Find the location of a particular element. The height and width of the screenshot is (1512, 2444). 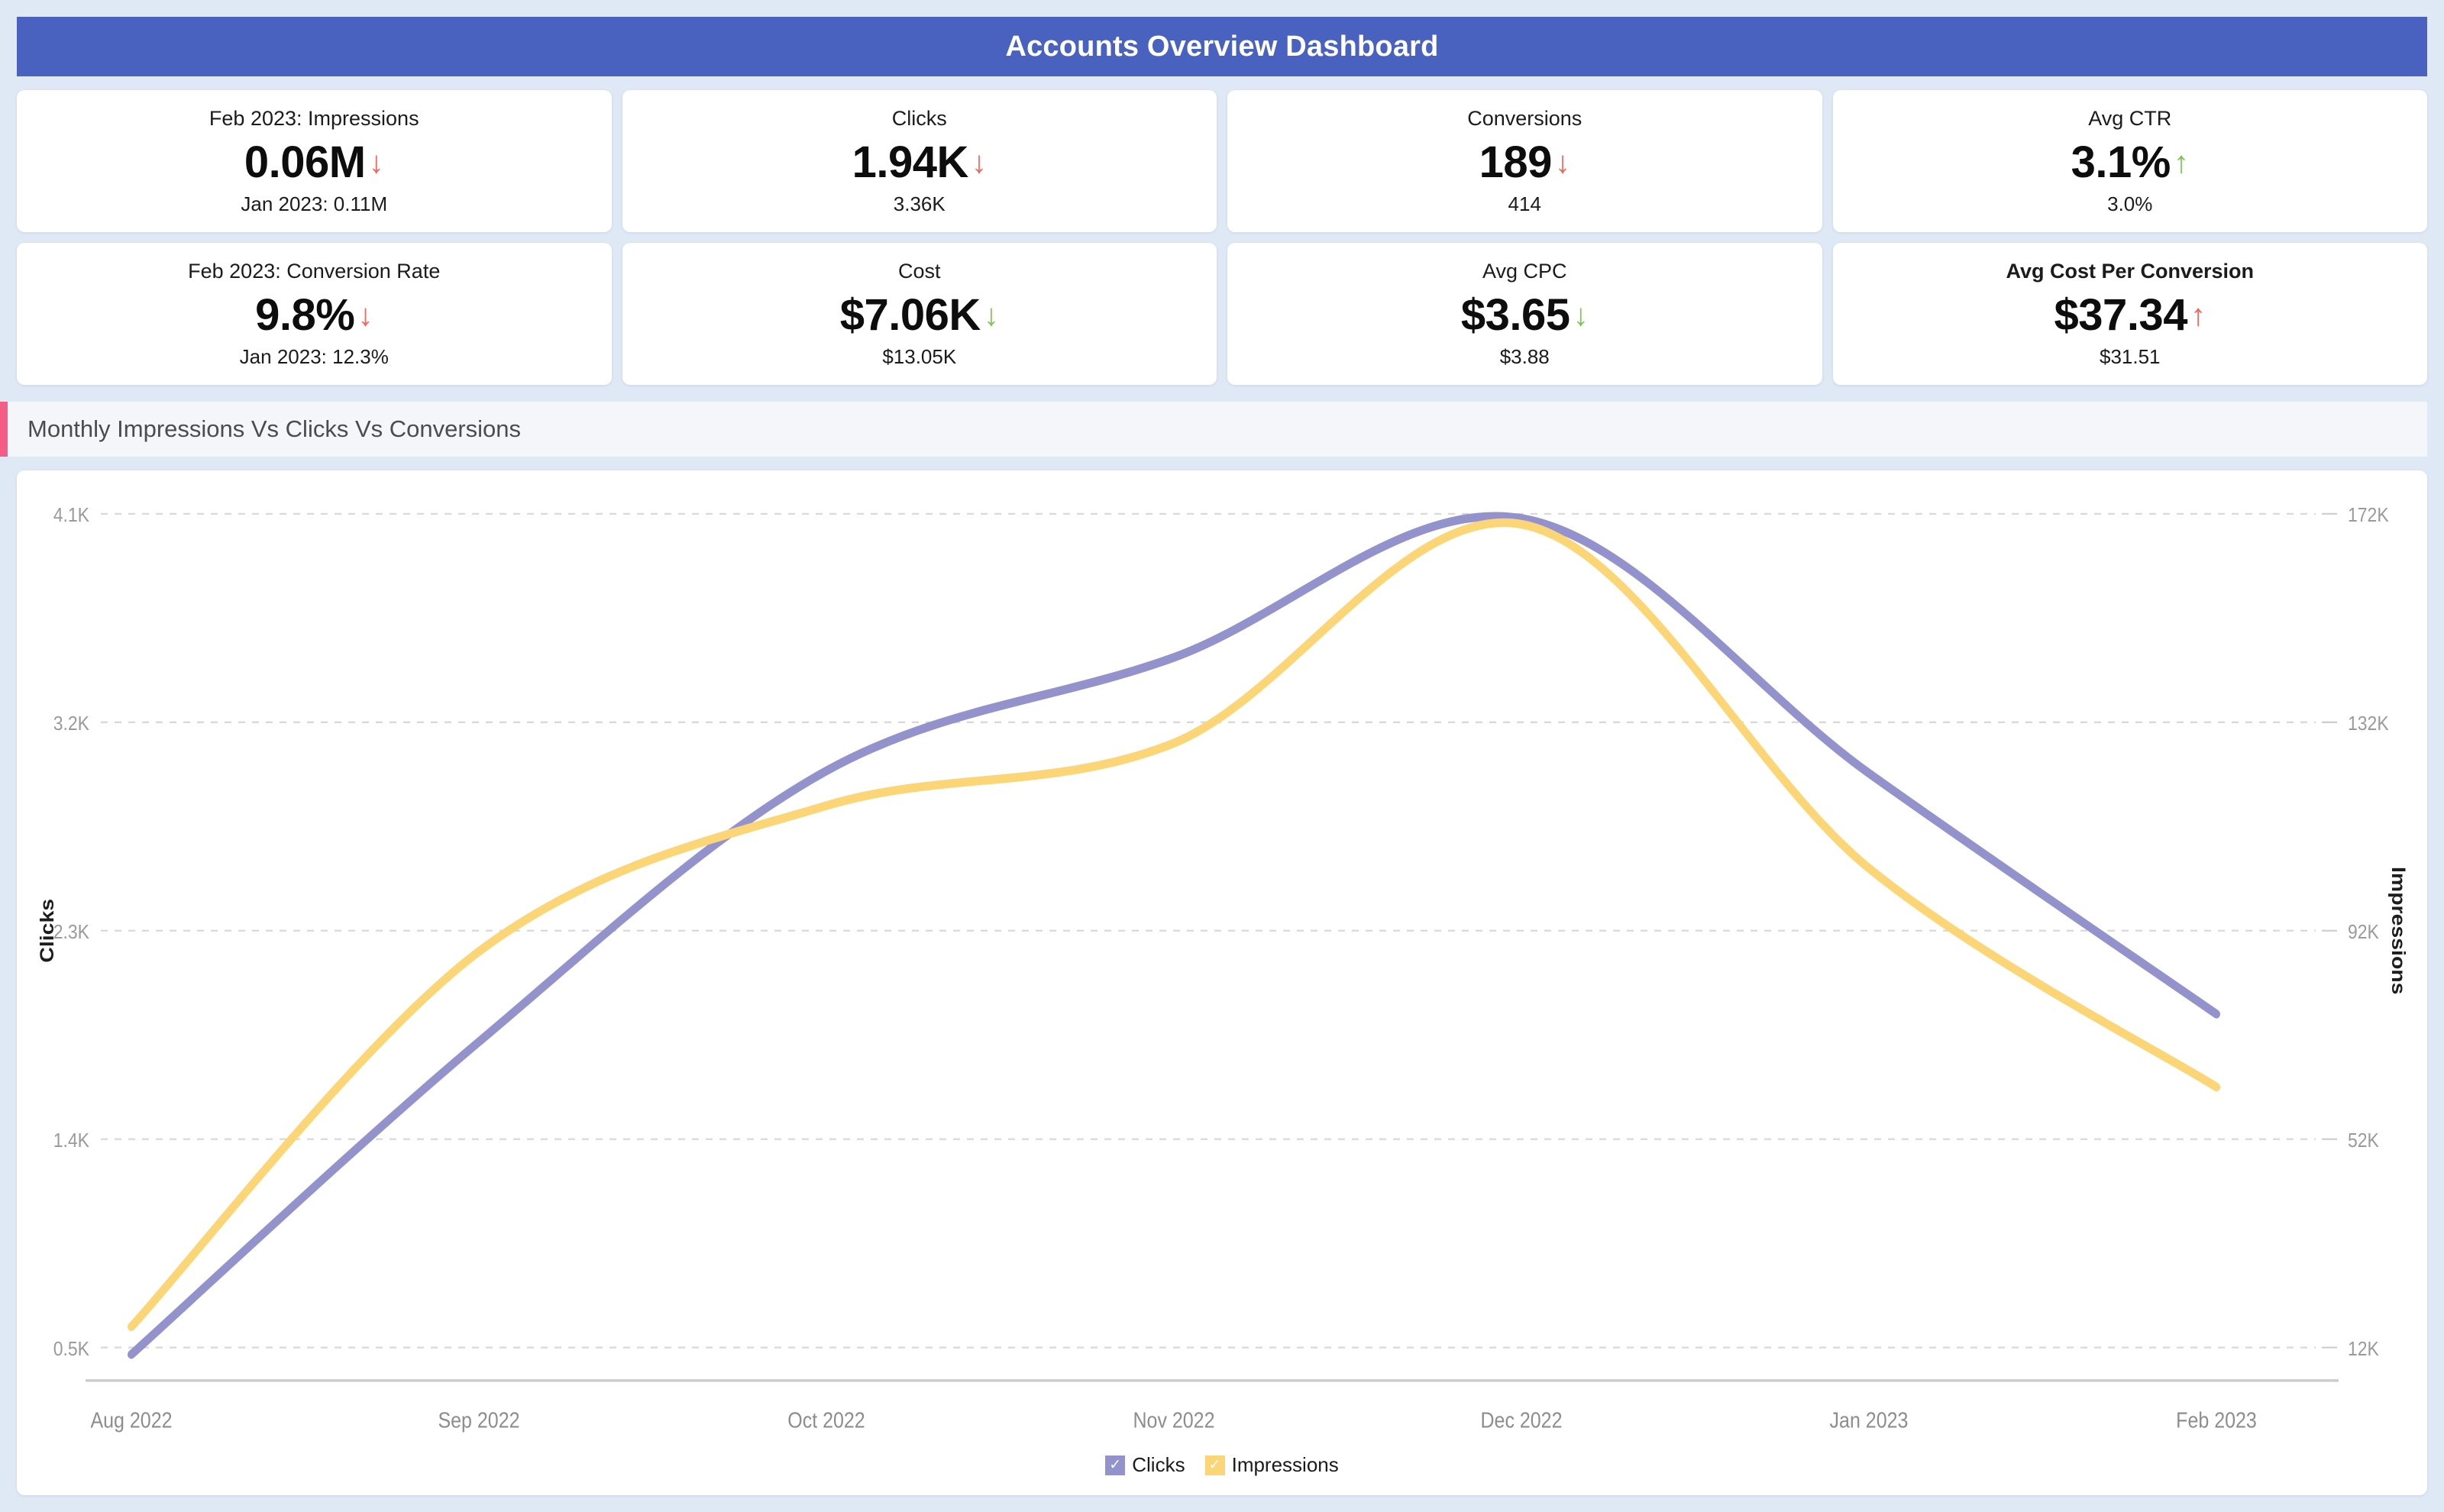

kpi-label: Cost is located at coordinates (919, 271).